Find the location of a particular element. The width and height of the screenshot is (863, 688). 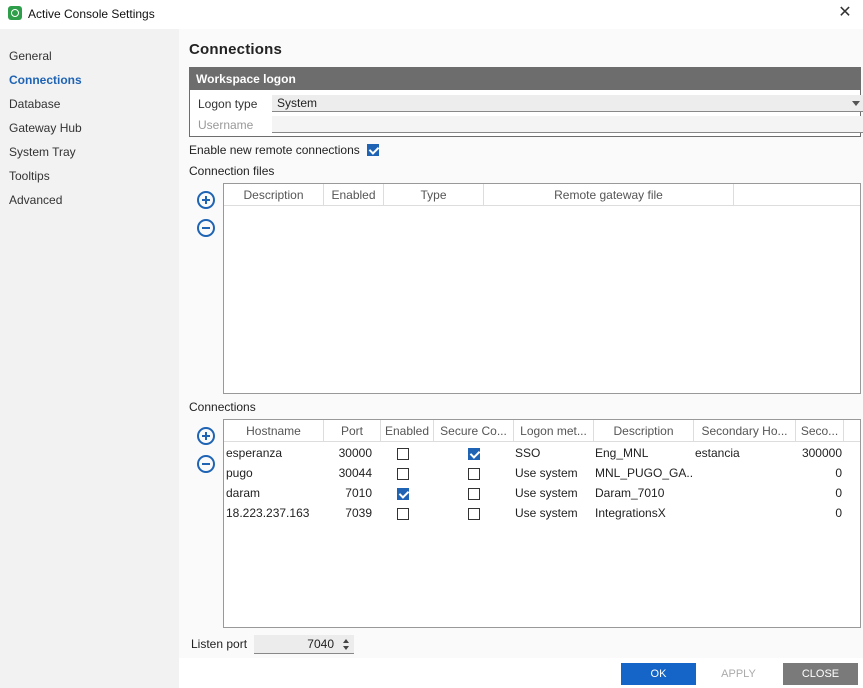

sidebar-item-gateway-hub: Gateway Hub is located at coordinates (89, 128).